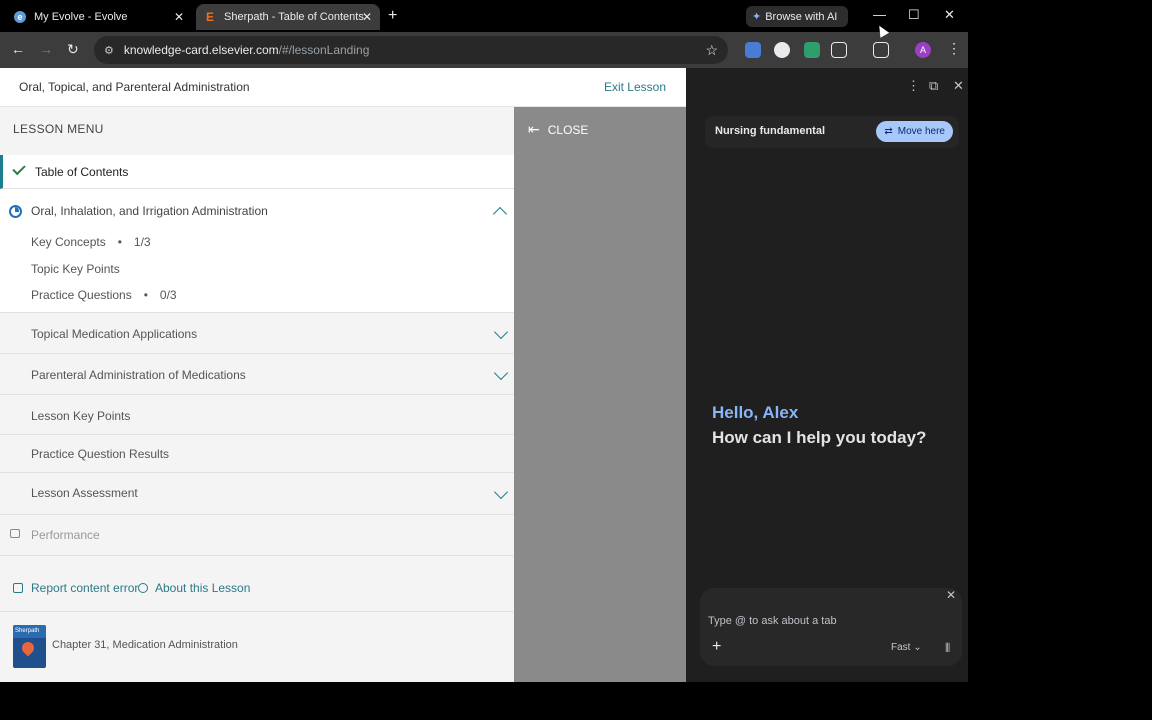  I want to click on menu-item-table-of-contents: Table of Contents, so click(257, 172).